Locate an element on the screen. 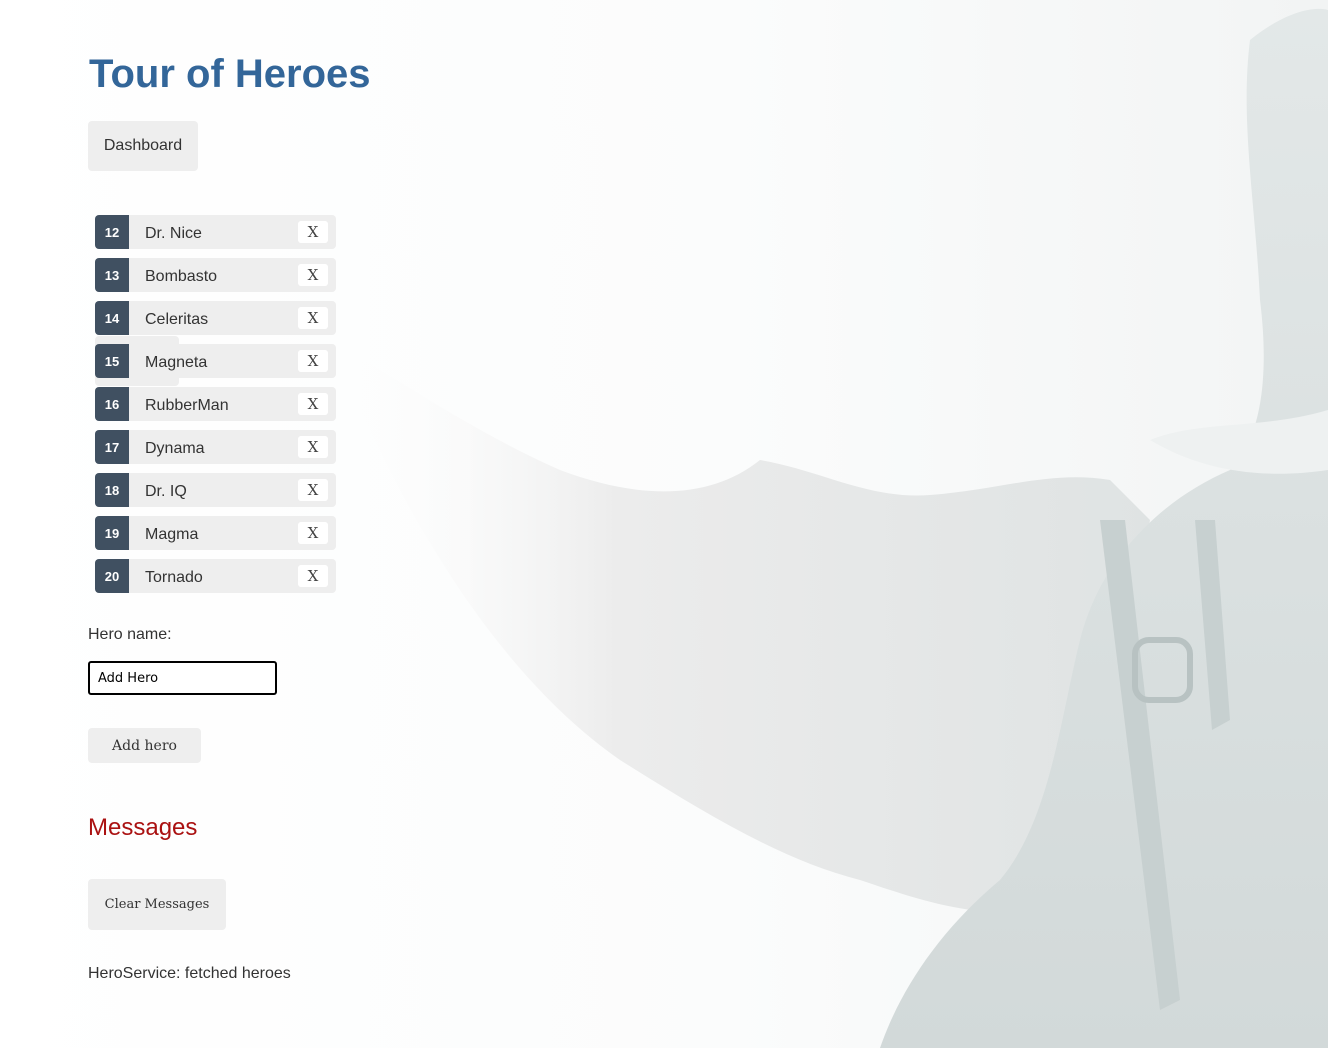  hero-name: Dr. Nice is located at coordinates (165, 232).